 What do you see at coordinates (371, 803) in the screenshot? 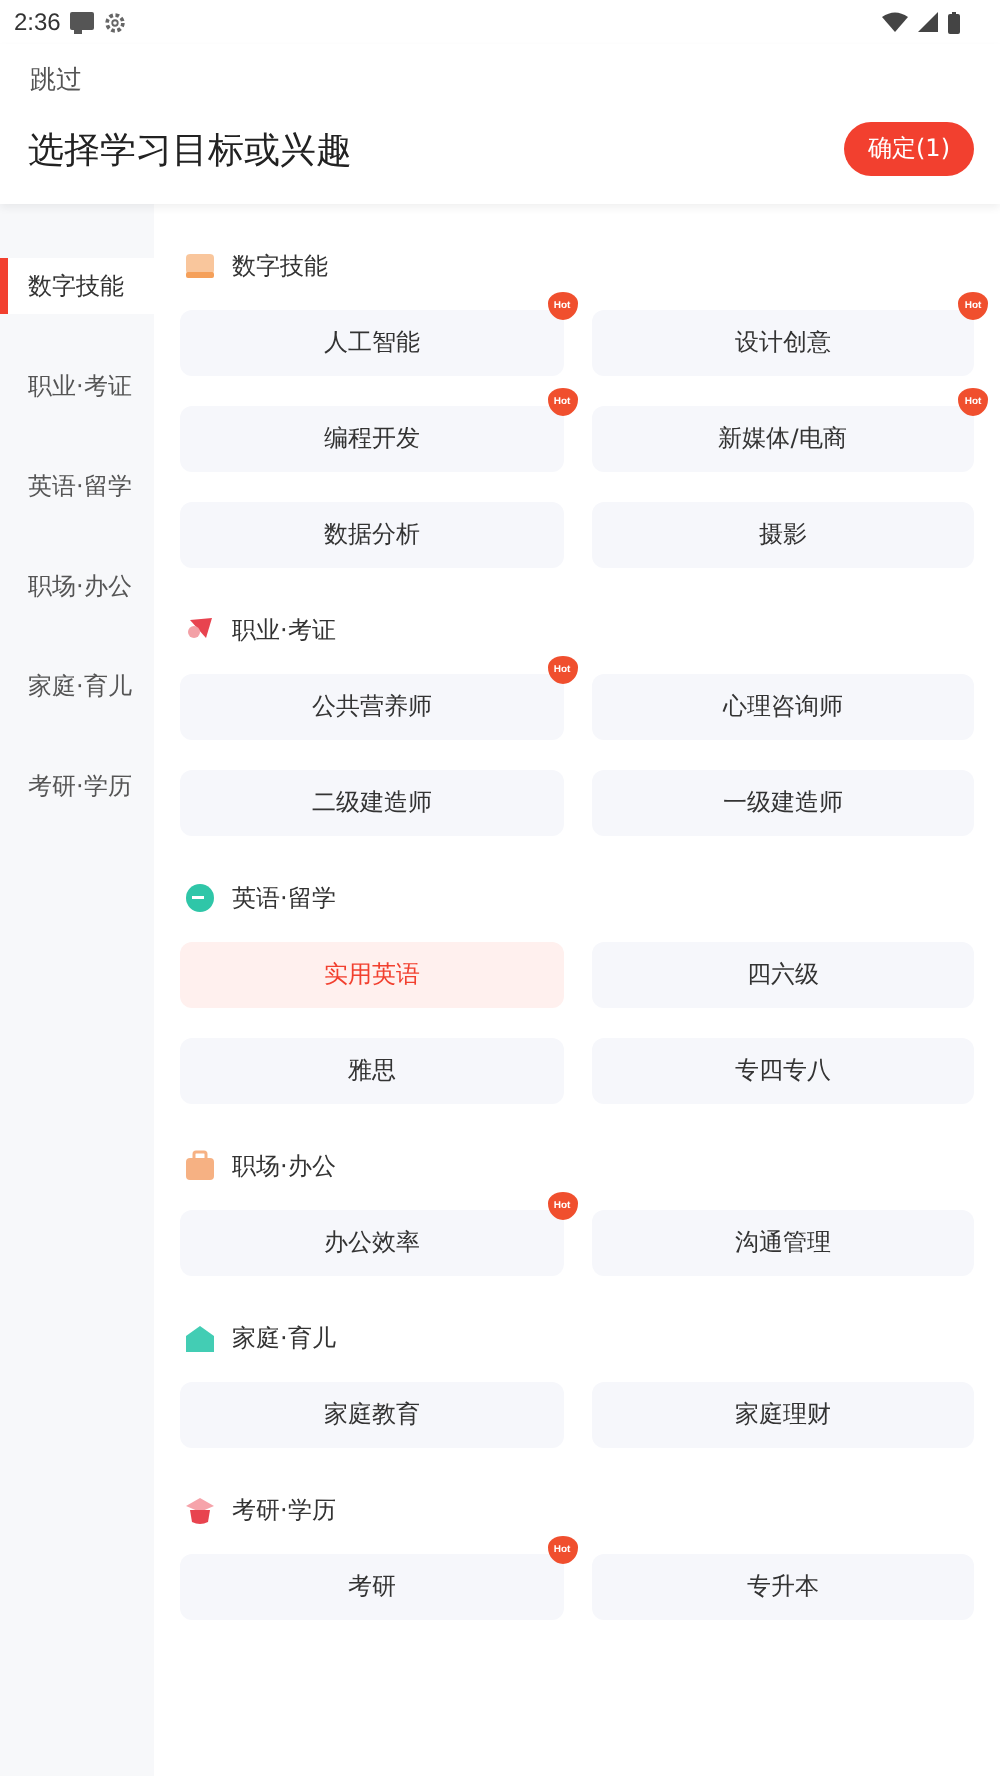
I see `topic-chip: 二级建造师` at bounding box center [371, 803].